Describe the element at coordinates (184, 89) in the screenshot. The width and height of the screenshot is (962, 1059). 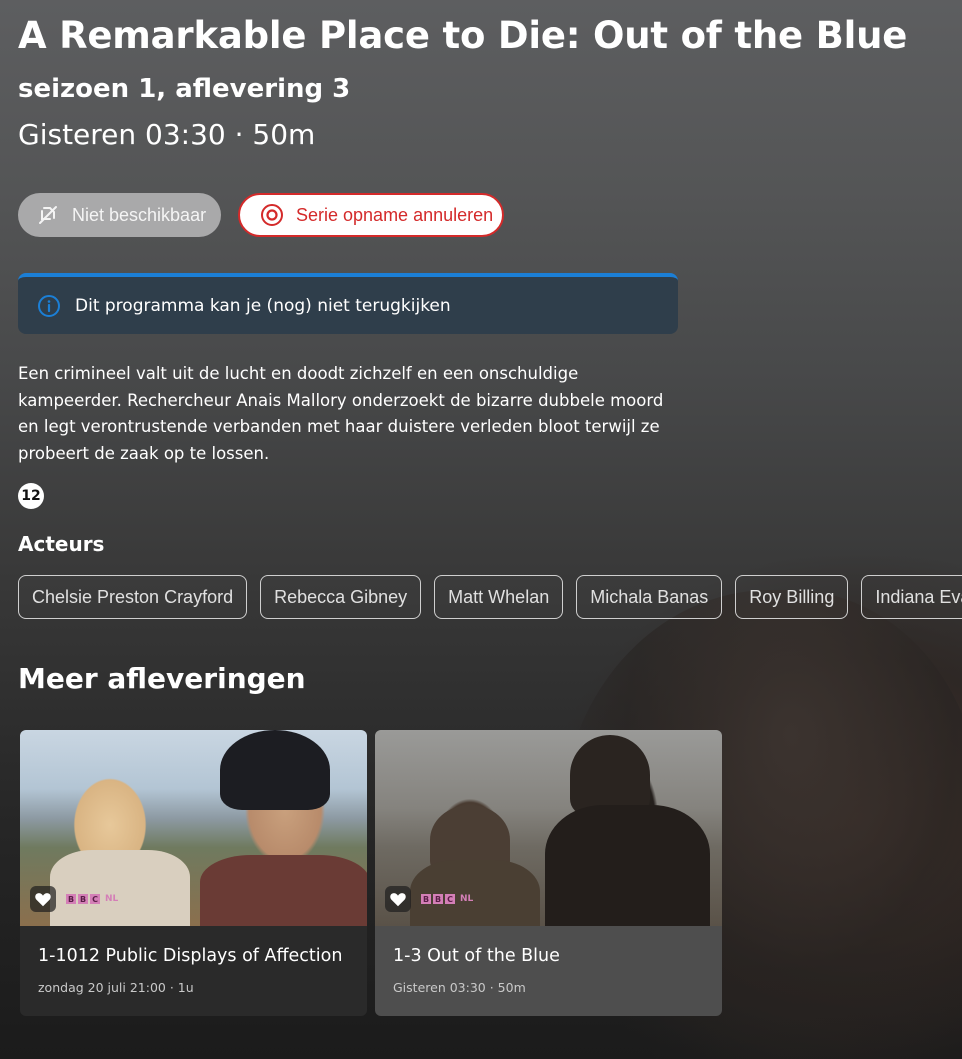
I see `episode-subtitle: seizoen 1, aflevering 3` at that location.